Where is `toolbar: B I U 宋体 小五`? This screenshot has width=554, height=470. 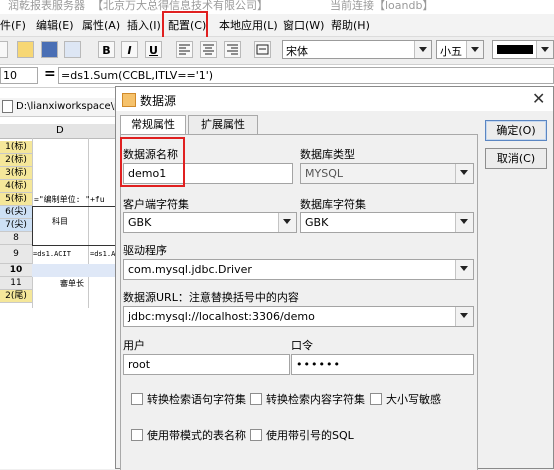
toolbar: B I U 宋体 小五 is located at coordinates (277, 51).